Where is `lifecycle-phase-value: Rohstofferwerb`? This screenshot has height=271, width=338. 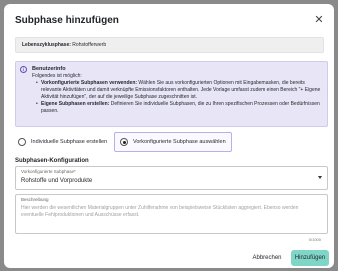
lifecycle-phase-value: Rohstofferwerb is located at coordinates (89, 45).